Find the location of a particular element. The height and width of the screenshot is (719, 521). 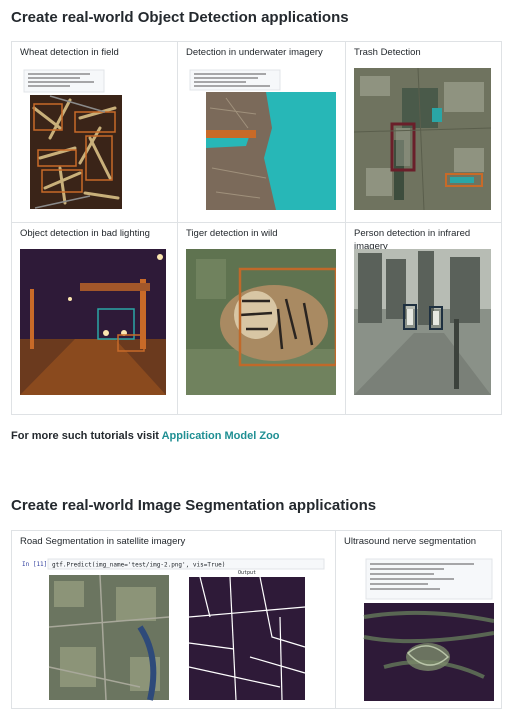

infrared-image is located at coordinates (422, 322).